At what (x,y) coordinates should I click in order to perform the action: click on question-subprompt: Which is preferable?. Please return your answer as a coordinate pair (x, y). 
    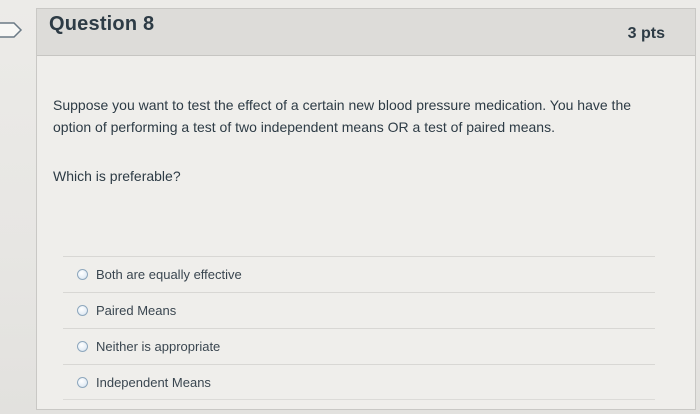
    Looking at the image, I should click on (117, 176).